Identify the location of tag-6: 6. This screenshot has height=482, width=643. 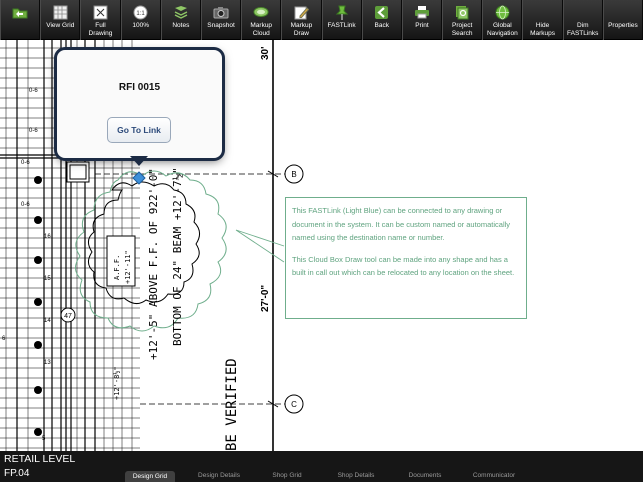
(4, 339).